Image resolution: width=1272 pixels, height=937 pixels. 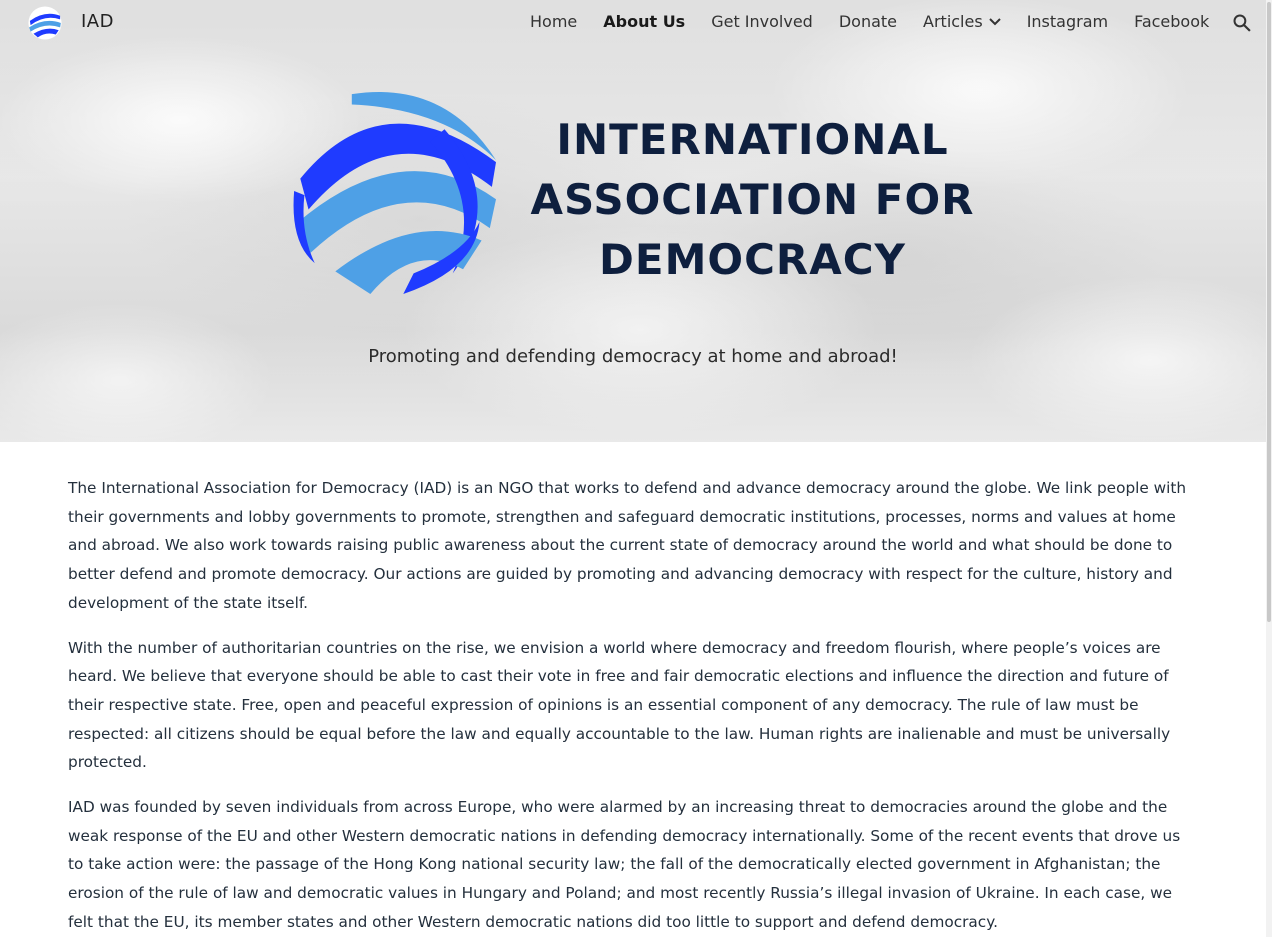 What do you see at coordinates (762, 21) in the screenshot?
I see `nav-get-involved: Get Involved` at bounding box center [762, 21].